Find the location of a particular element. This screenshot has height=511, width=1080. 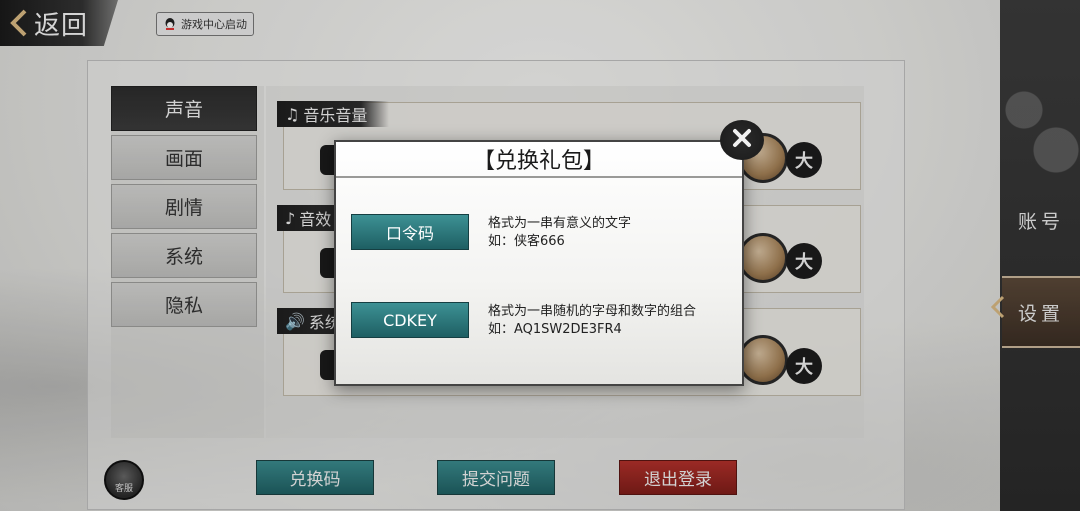

password-code-label: 口令码 is located at coordinates (409, 233).